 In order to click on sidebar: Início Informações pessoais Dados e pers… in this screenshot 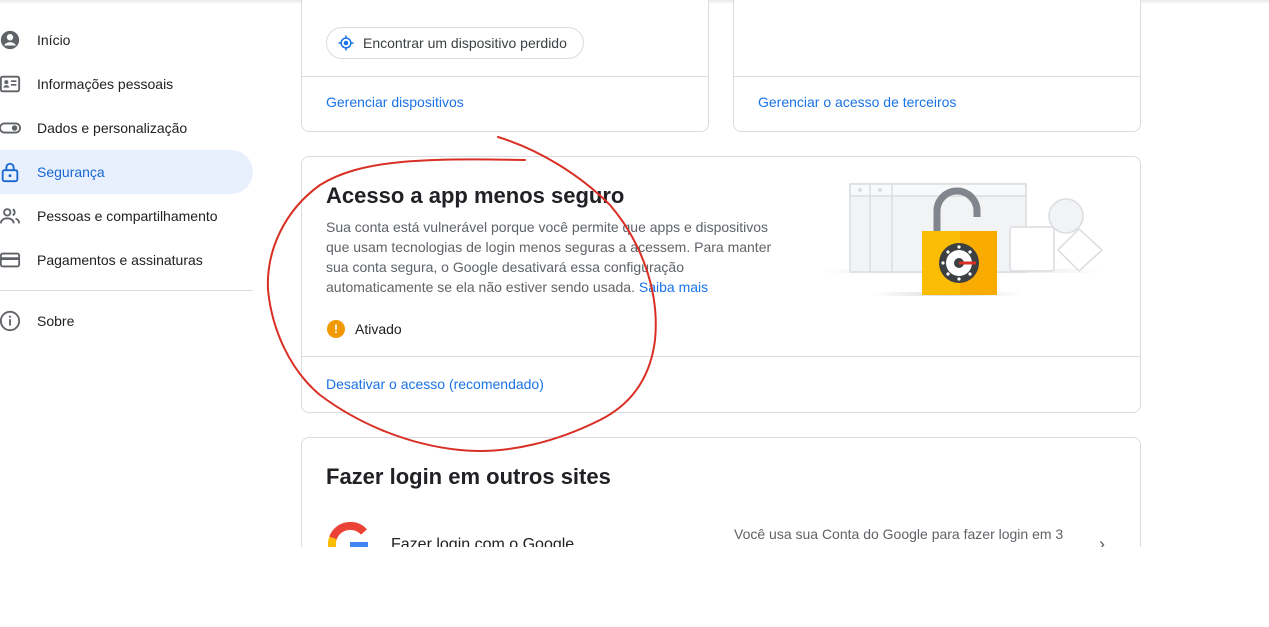, I will do `click(128, 180)`.